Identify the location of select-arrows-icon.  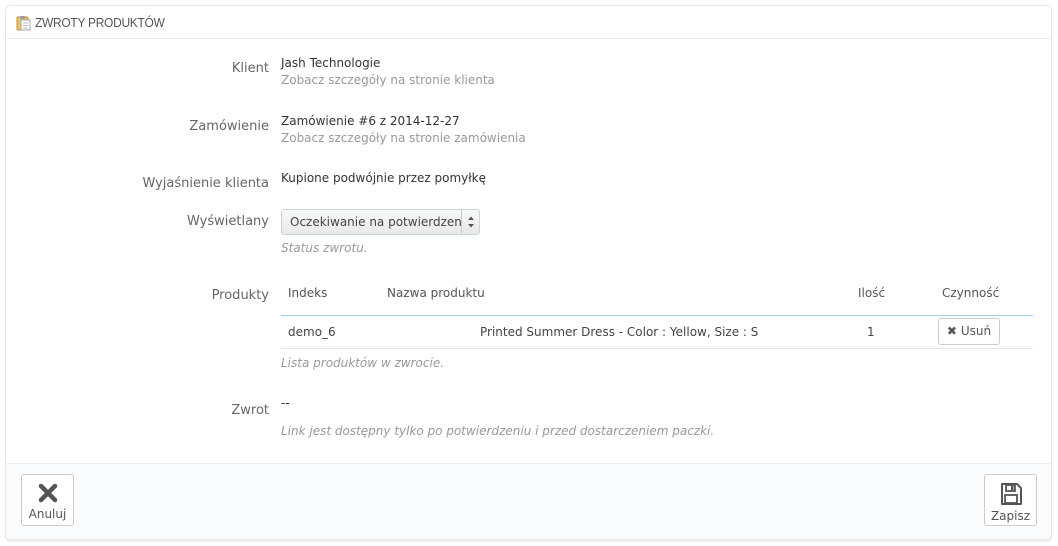
(470, 222).